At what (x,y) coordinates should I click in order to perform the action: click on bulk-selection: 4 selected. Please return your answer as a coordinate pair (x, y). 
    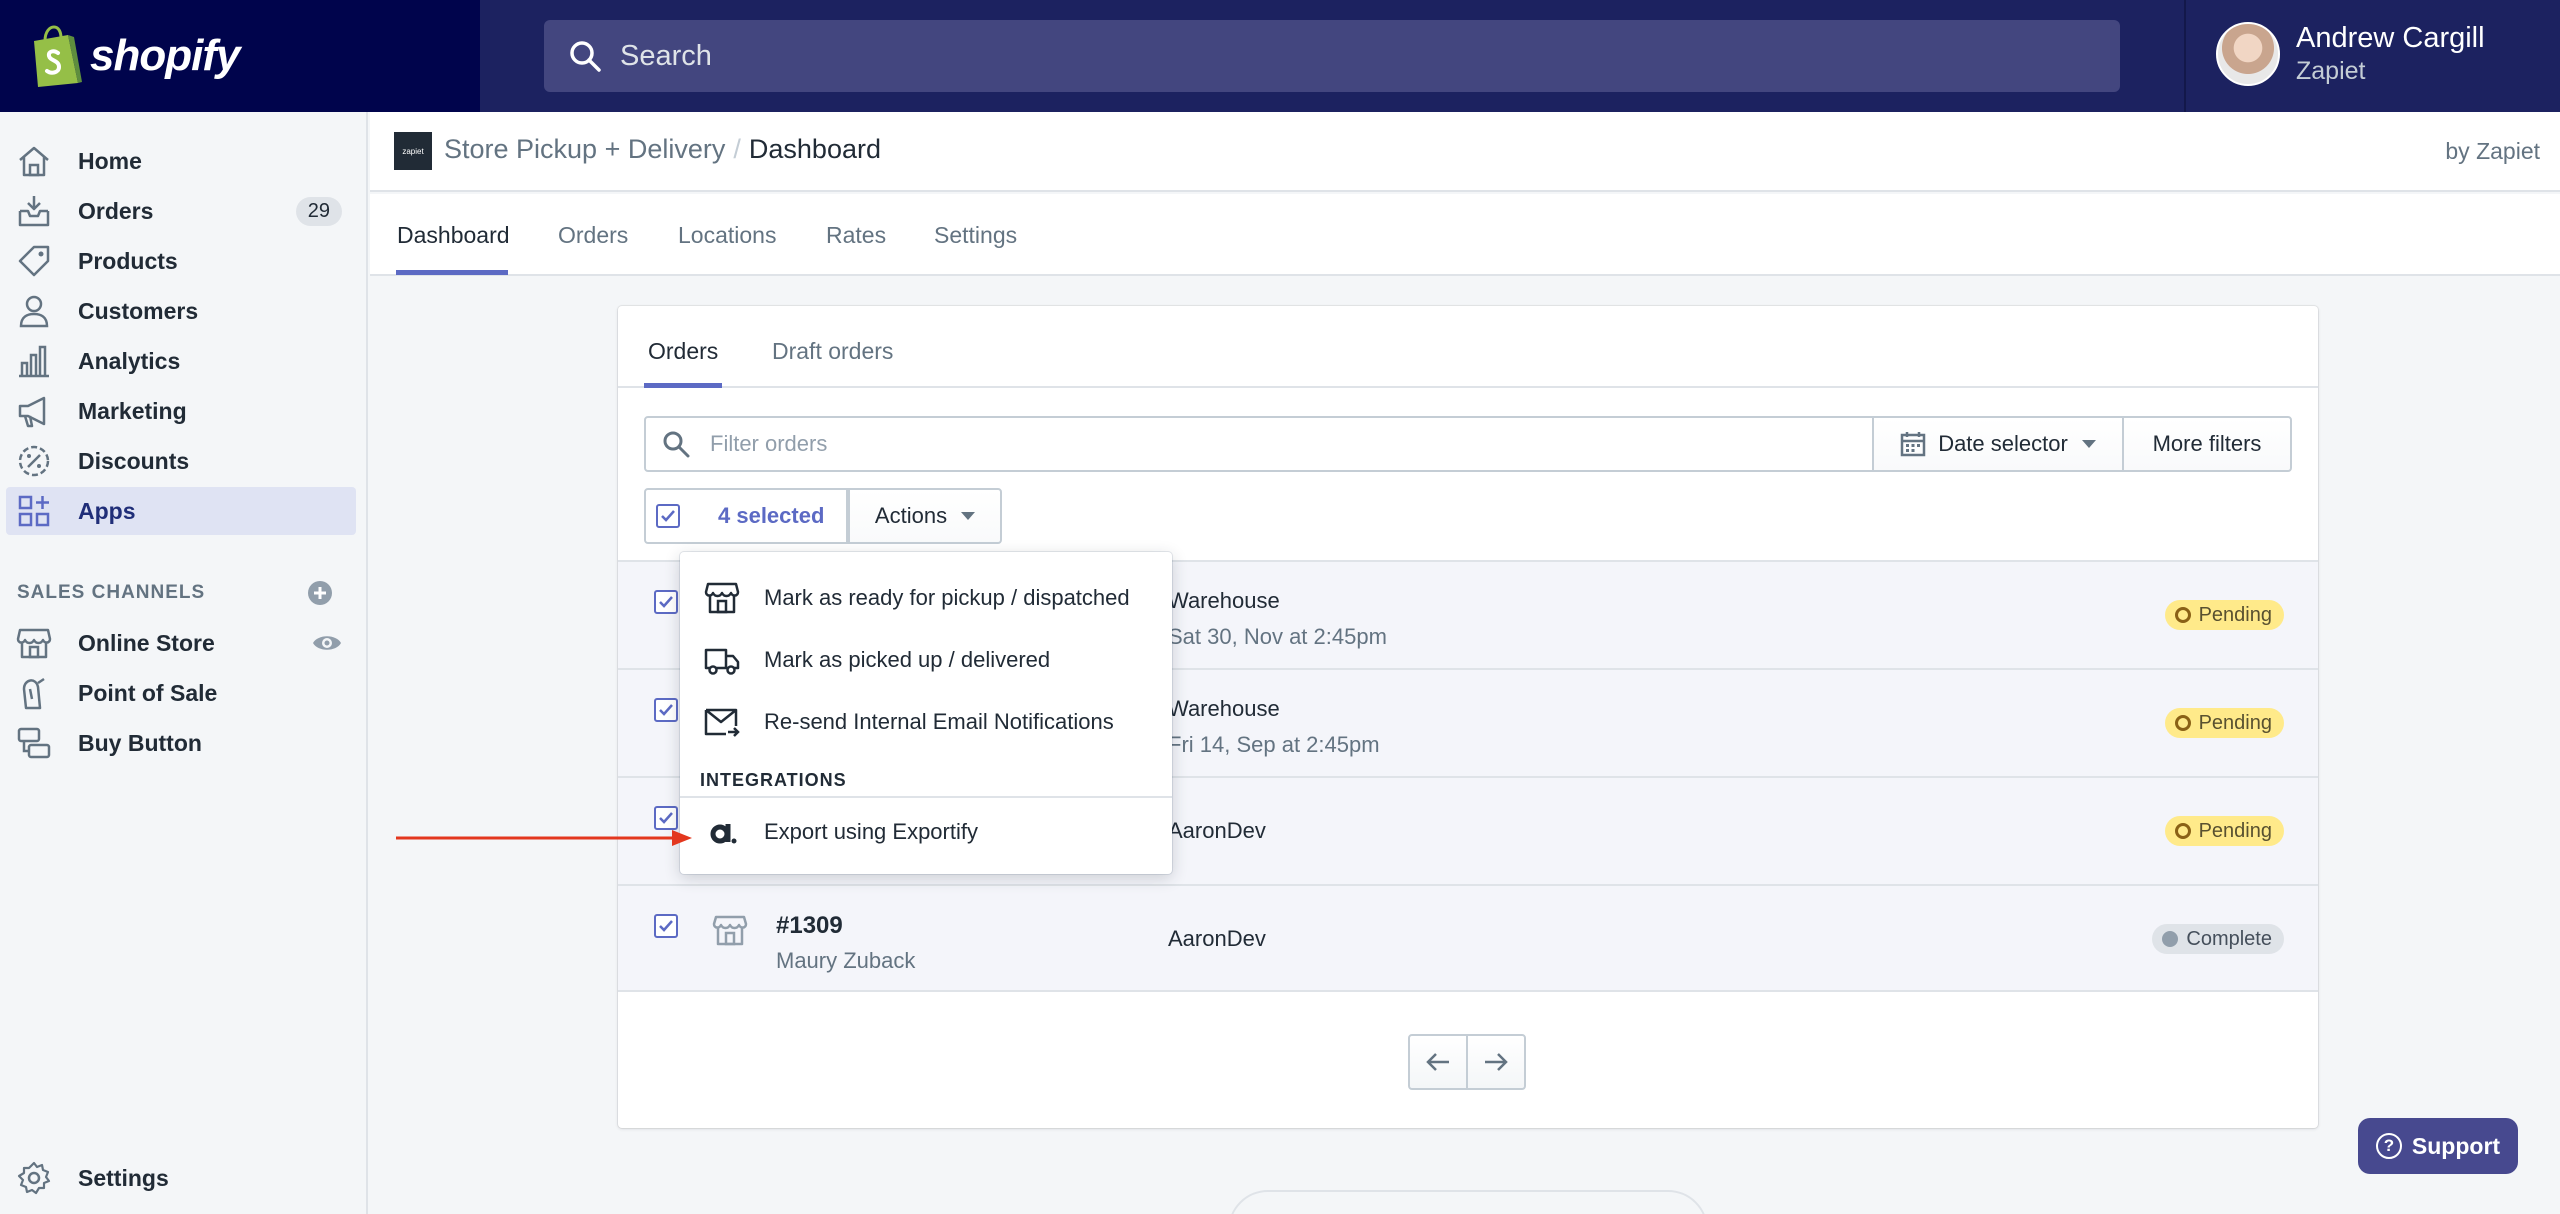
    Looking at the image, I should click on (746, 516).